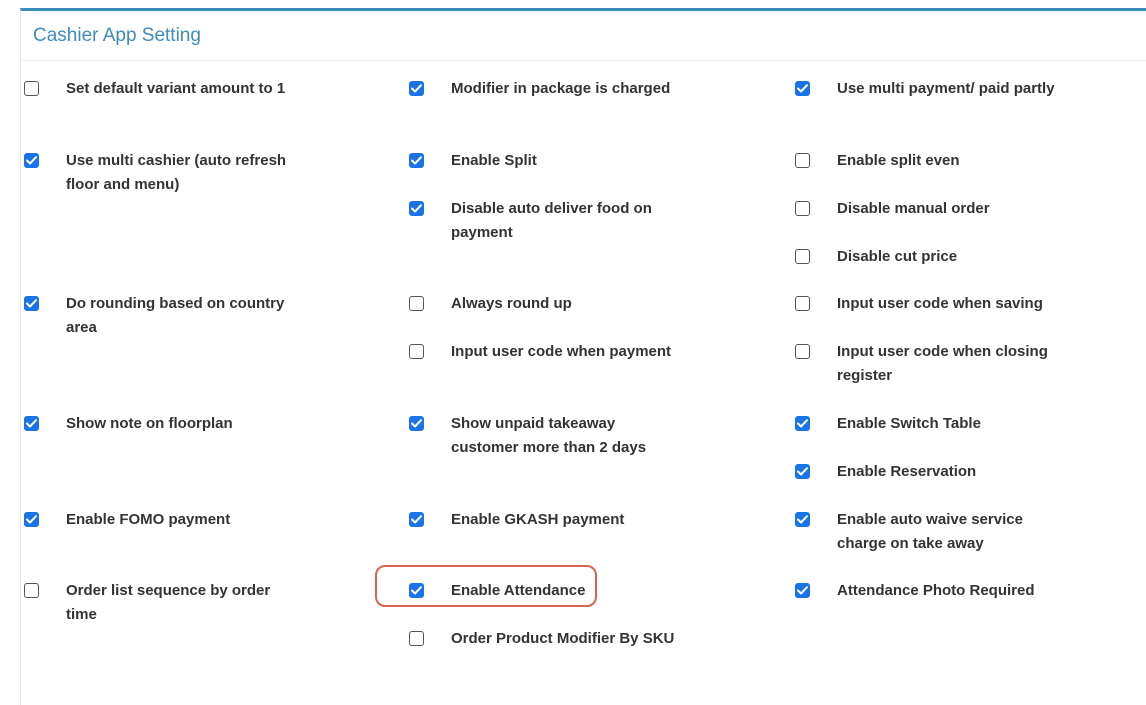 The width and height of the screenshot is (1146, 705). I want to click on setting-label: Do rounding based on country area, so click(175, 315).